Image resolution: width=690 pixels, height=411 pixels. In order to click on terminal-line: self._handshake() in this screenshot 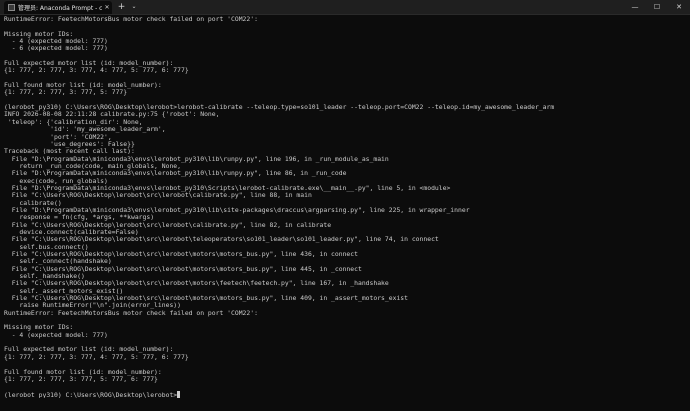, I will do `click(44, 277)`.